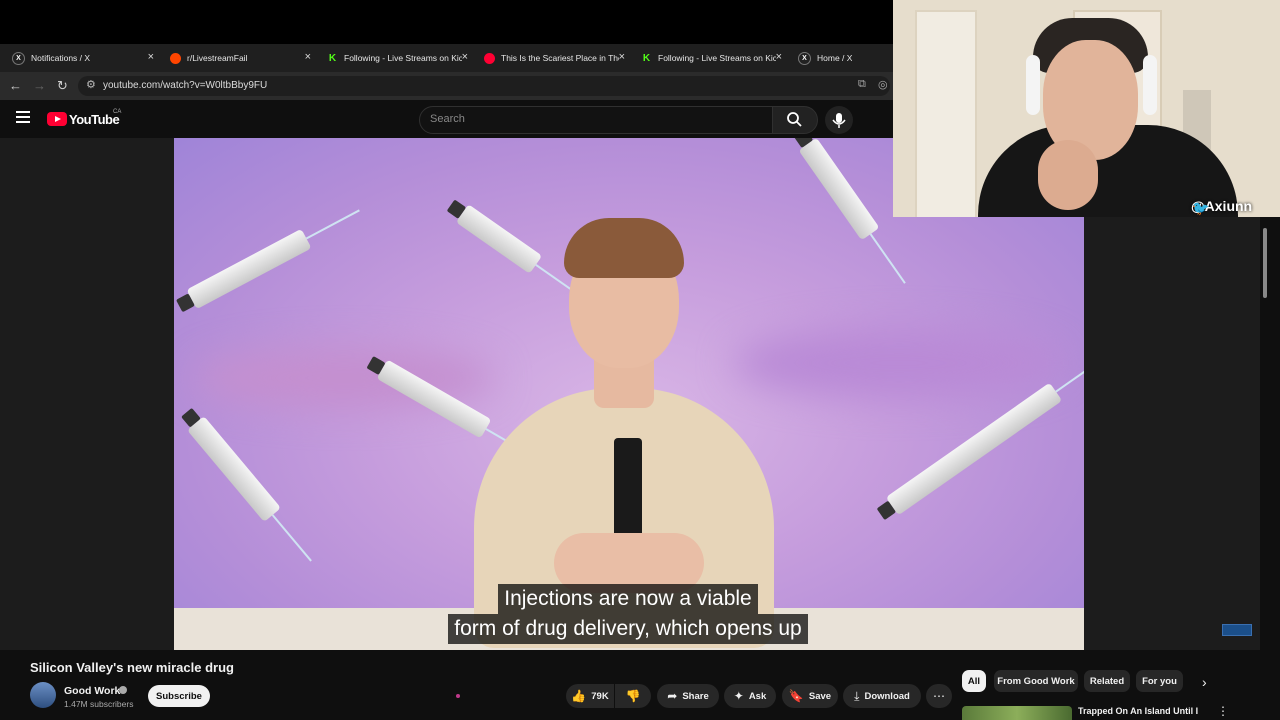 The height and width of the screenshot is (720, 1280). I want to click on mouse-cursor, so click(458, 696).